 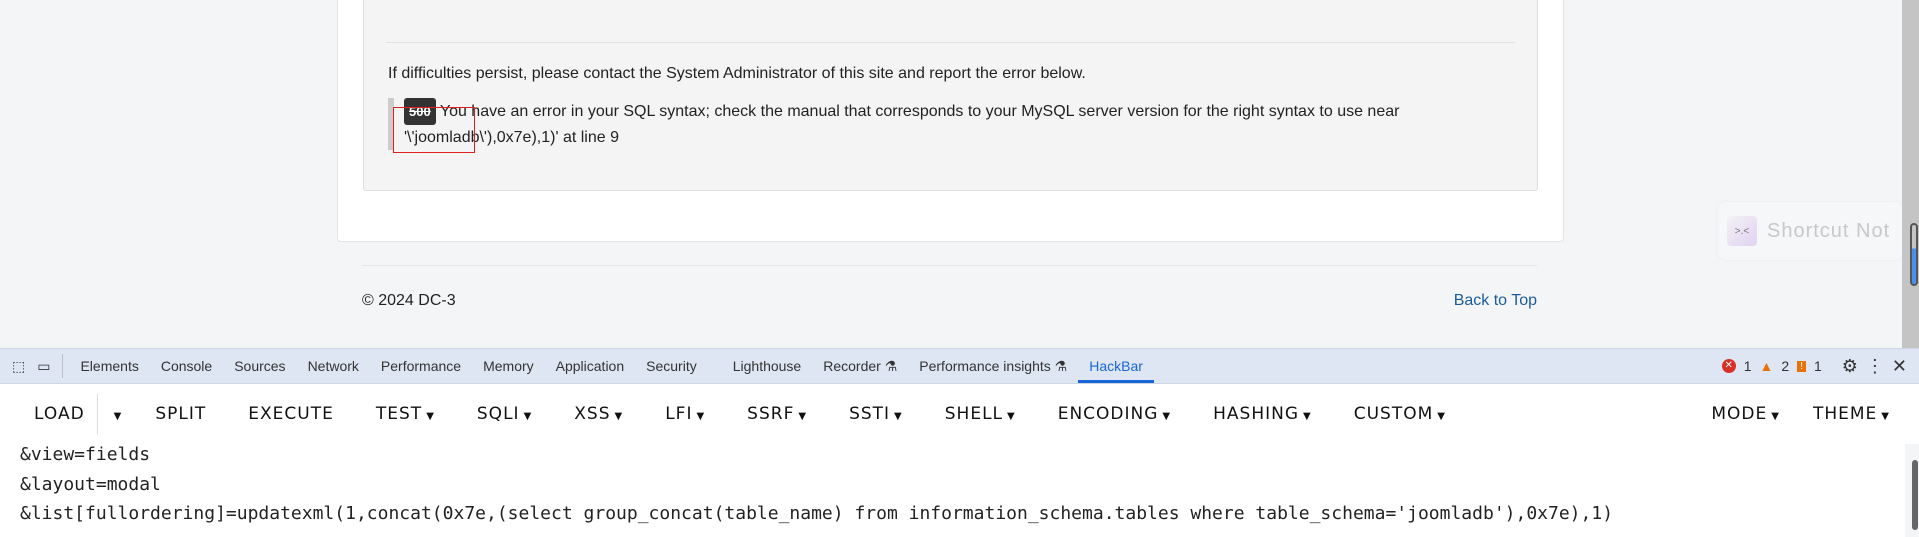 What do you see at coordinates (421, 366) in the screenshot?
I see `tab-performance: Performance` at bounding box center [421, 366].